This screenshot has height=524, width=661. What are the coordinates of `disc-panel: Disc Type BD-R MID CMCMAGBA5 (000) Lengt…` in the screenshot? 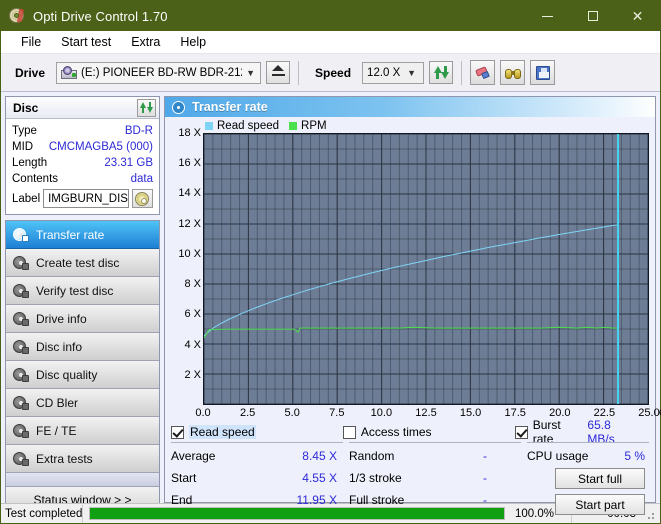 It's located at (82, 155).